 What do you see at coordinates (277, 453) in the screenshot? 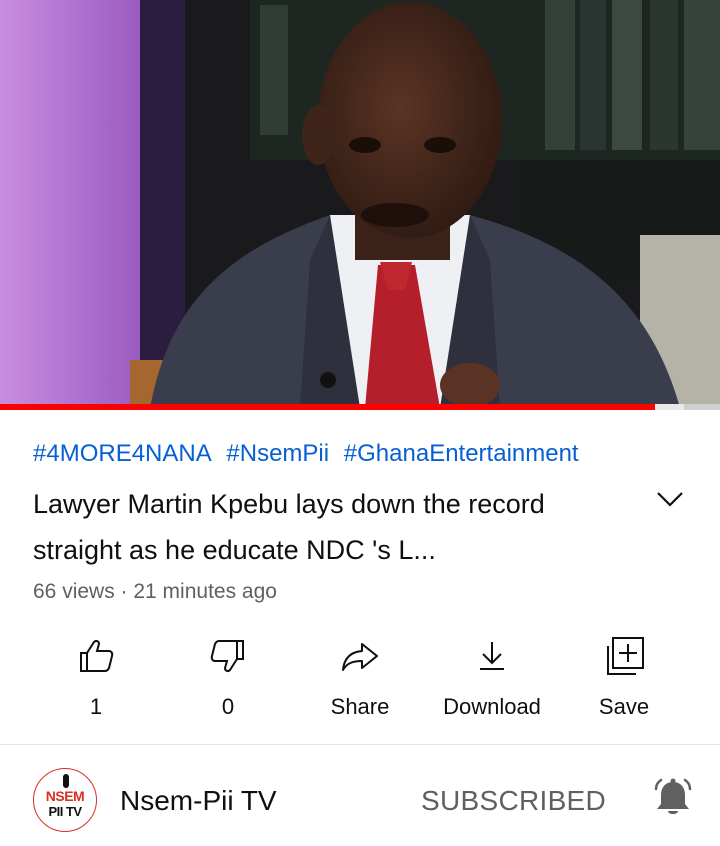
I see `hashtag-link: #NsemPii` at bounding box center [277, 453].